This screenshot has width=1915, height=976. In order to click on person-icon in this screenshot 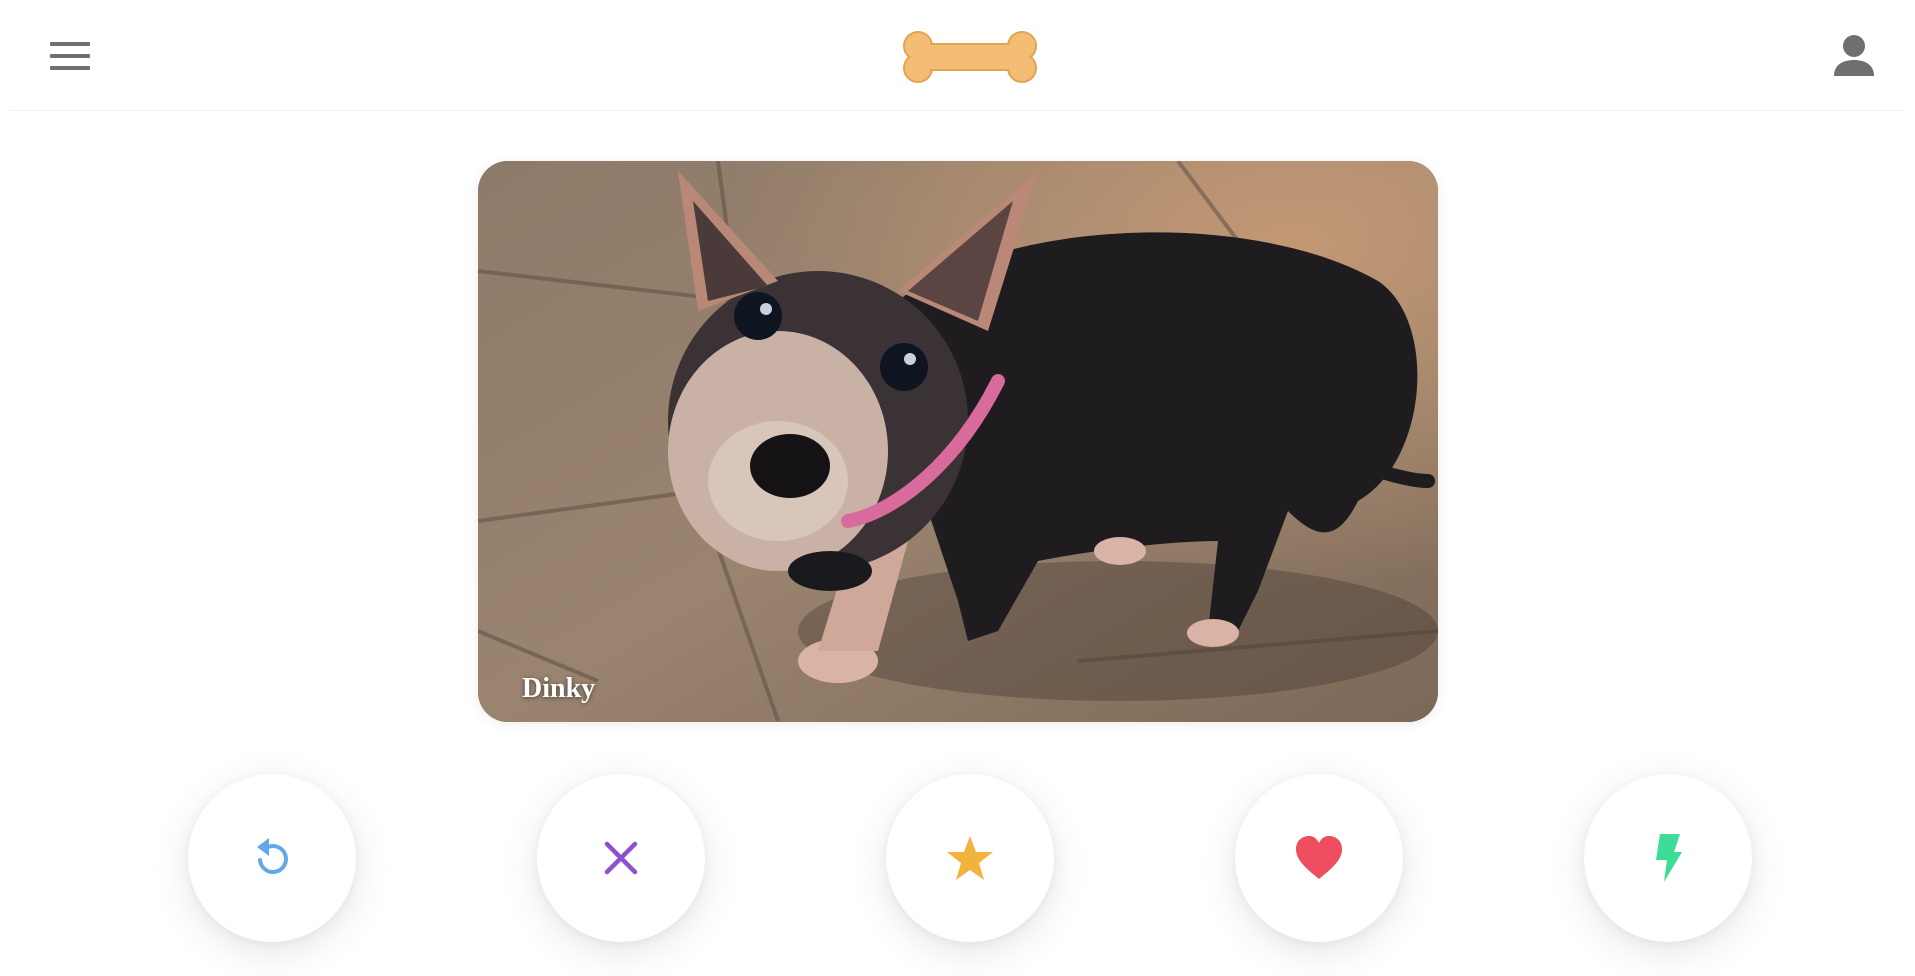, I will do `click(1854, 55)`.